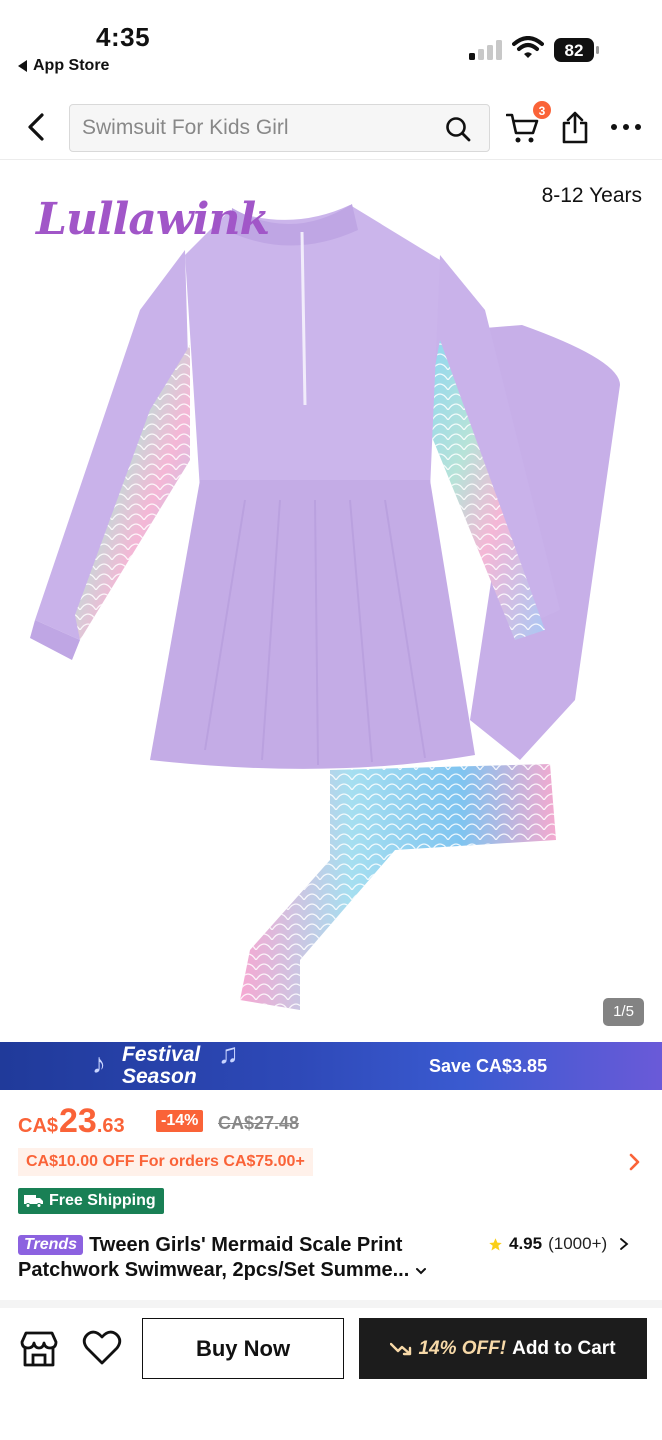 Image resolution: width=662 pixels, height=1440 pixels. What do you see at coordinates (161, 1054) in the screenshot?
I see `festival-title-line1: Festival` at bounding box center [161, 1054].